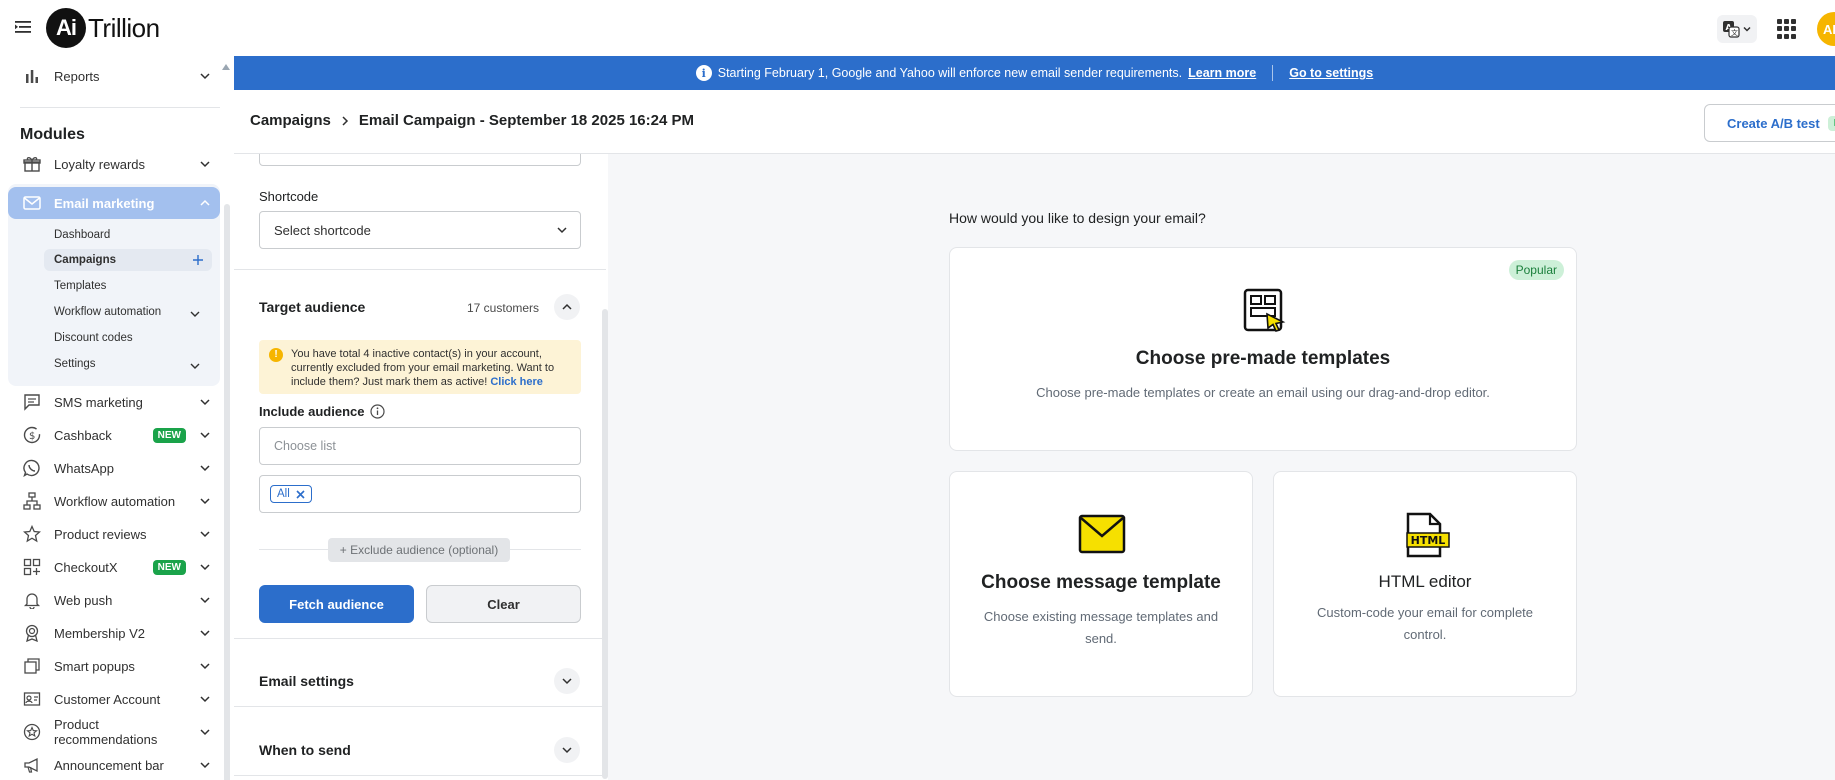 The width and height of the screenshot is (1835, 780). What do you see at coordinates (114, 764) in the screenshot?
I see `sidebar-item-announcement: Announcement bar` at bounding box center [114, 764].